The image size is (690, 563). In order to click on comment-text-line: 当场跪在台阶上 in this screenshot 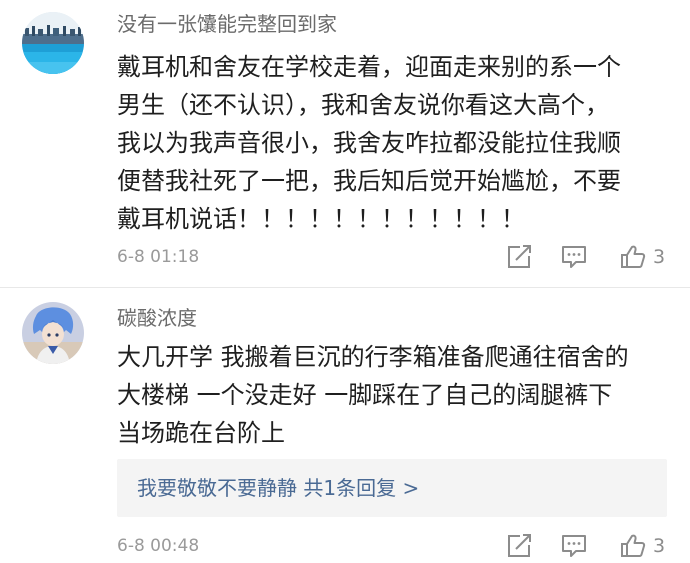, I will do `click(201, 433)`.